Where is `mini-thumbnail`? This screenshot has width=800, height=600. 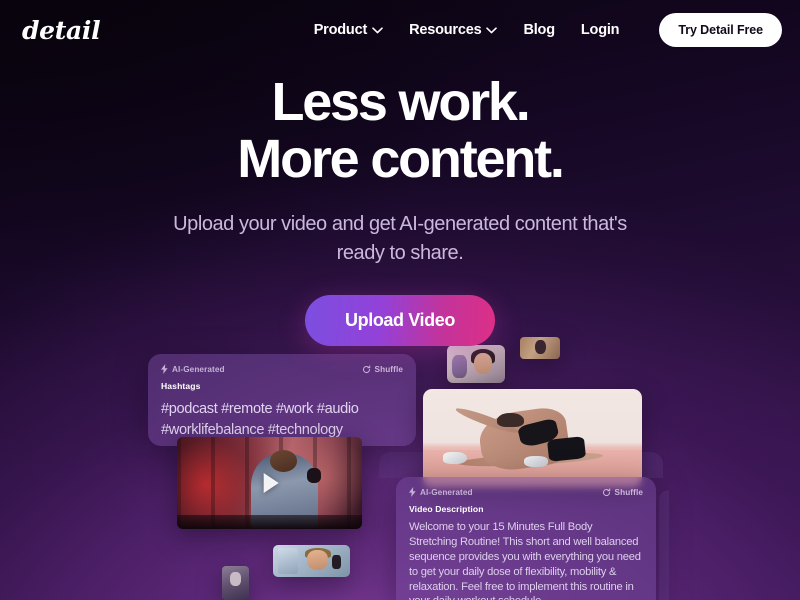
mini-thumbnail is located at coordinates (235, 583).